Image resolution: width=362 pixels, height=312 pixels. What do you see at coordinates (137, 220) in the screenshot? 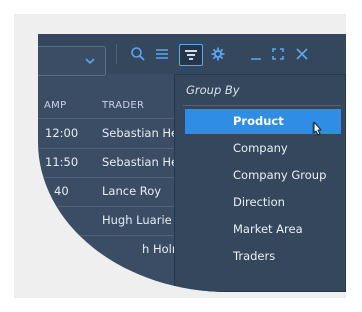
I see `cell-trader: Hugh Luarie` at bounding box center [137, 220].